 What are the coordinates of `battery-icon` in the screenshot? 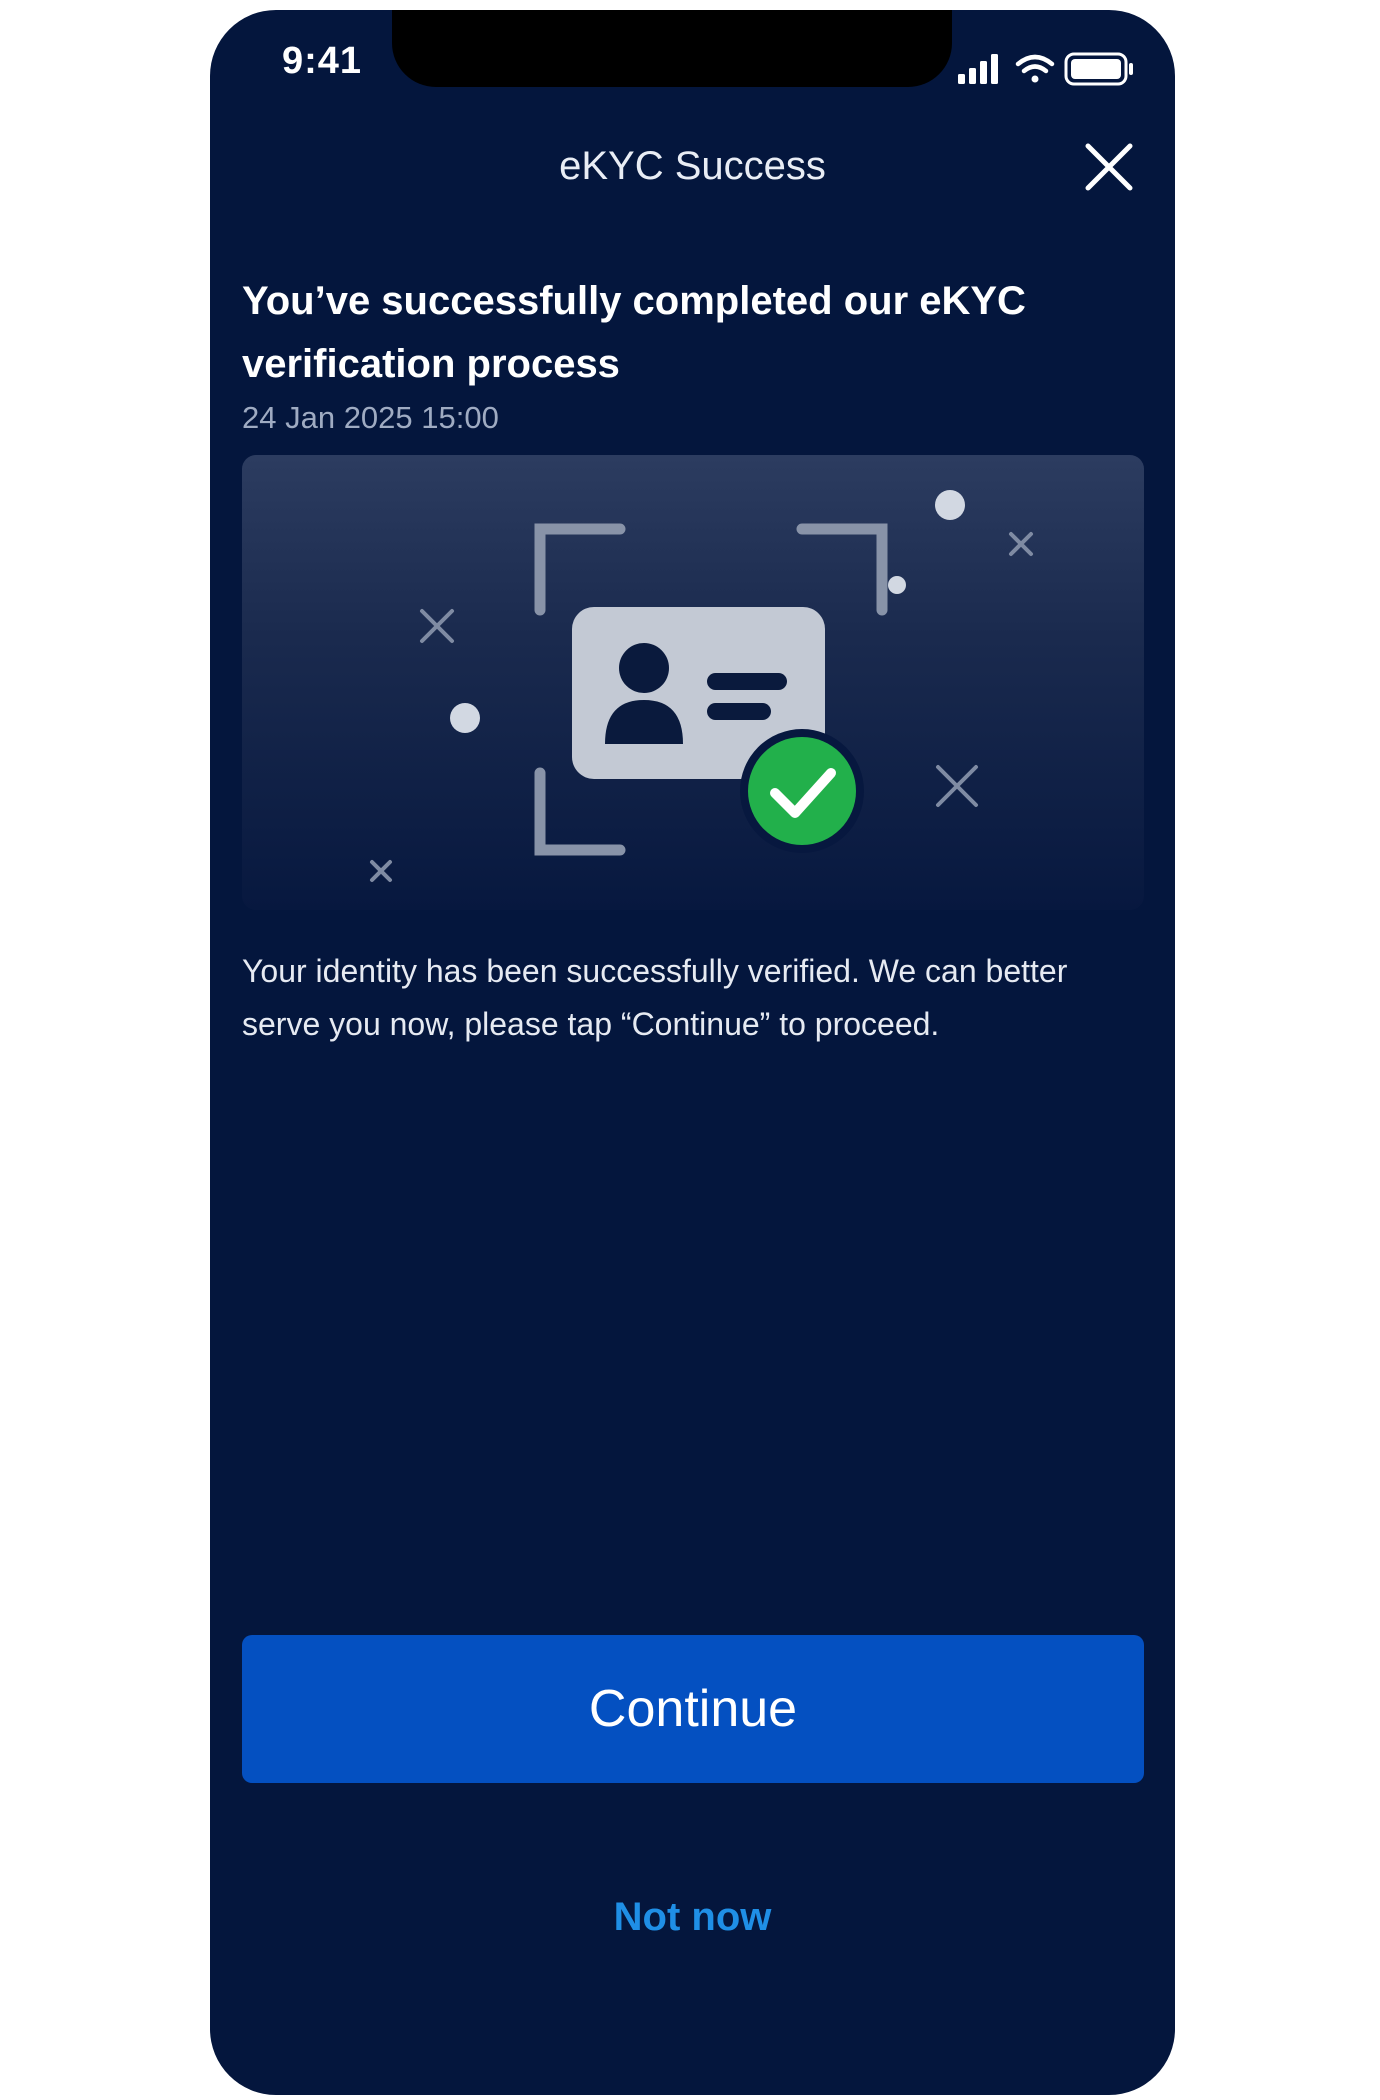 It's located at (1098, 69).